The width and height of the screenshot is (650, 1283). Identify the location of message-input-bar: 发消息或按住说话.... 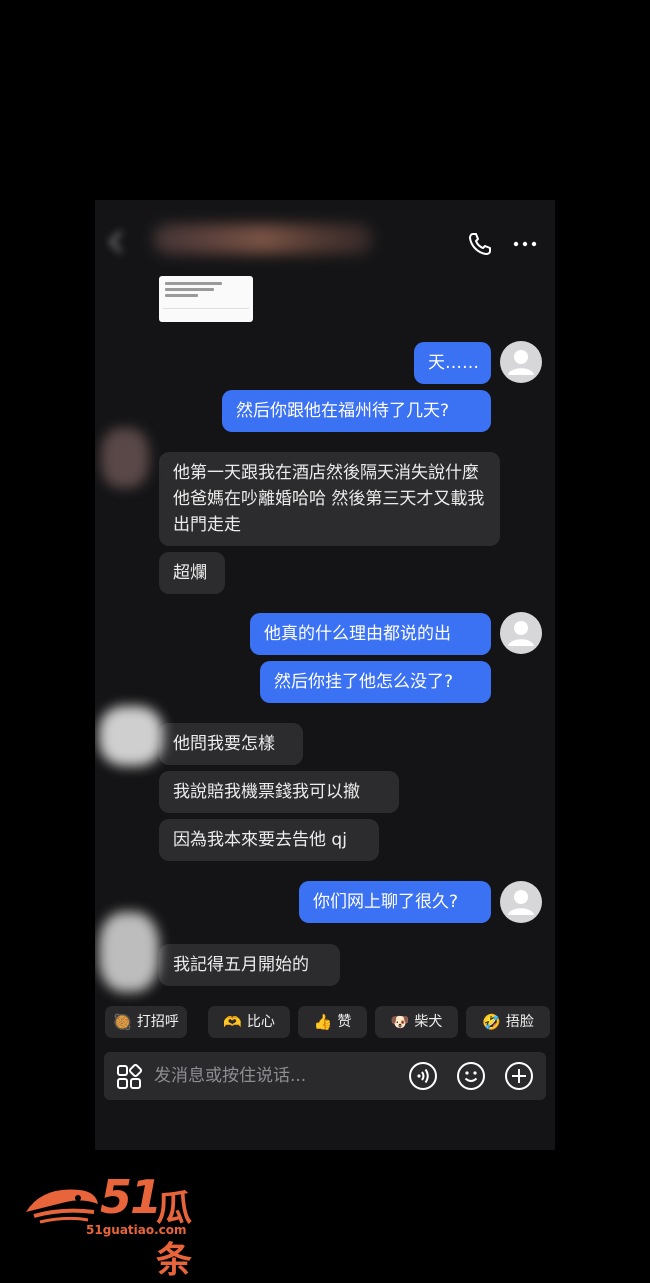
(325, 1076).